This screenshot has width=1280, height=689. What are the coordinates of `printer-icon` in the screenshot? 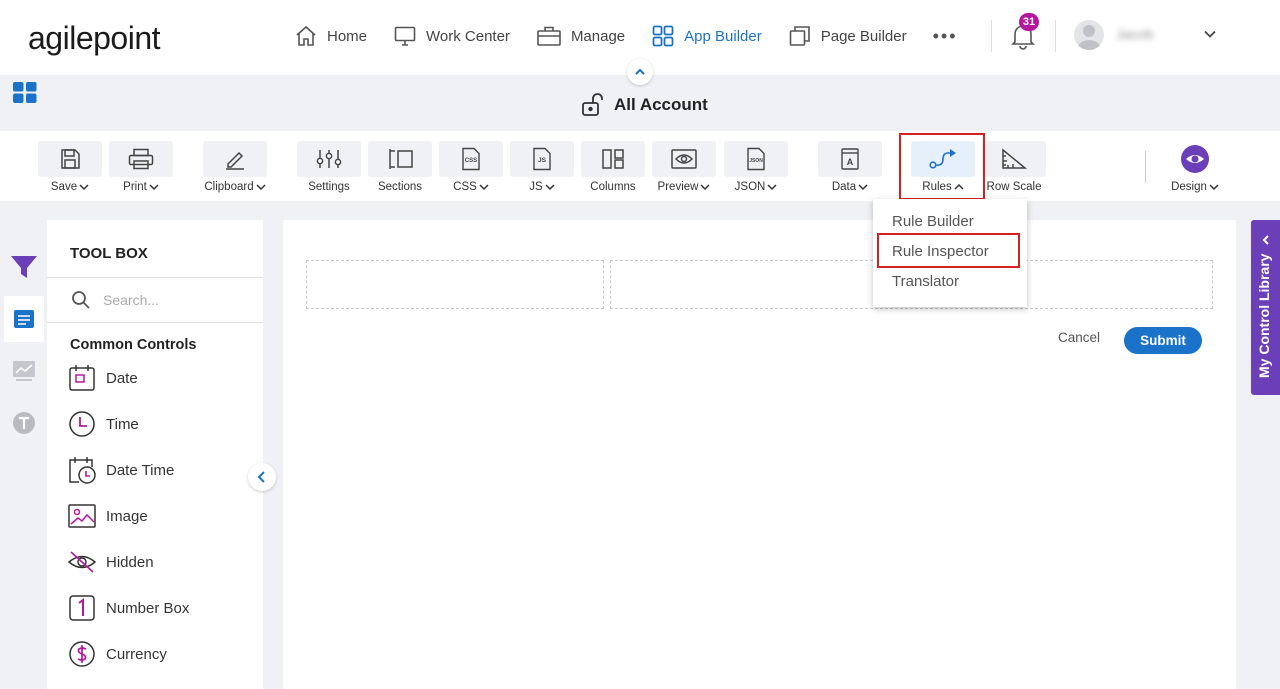 It's located at (141, 159).